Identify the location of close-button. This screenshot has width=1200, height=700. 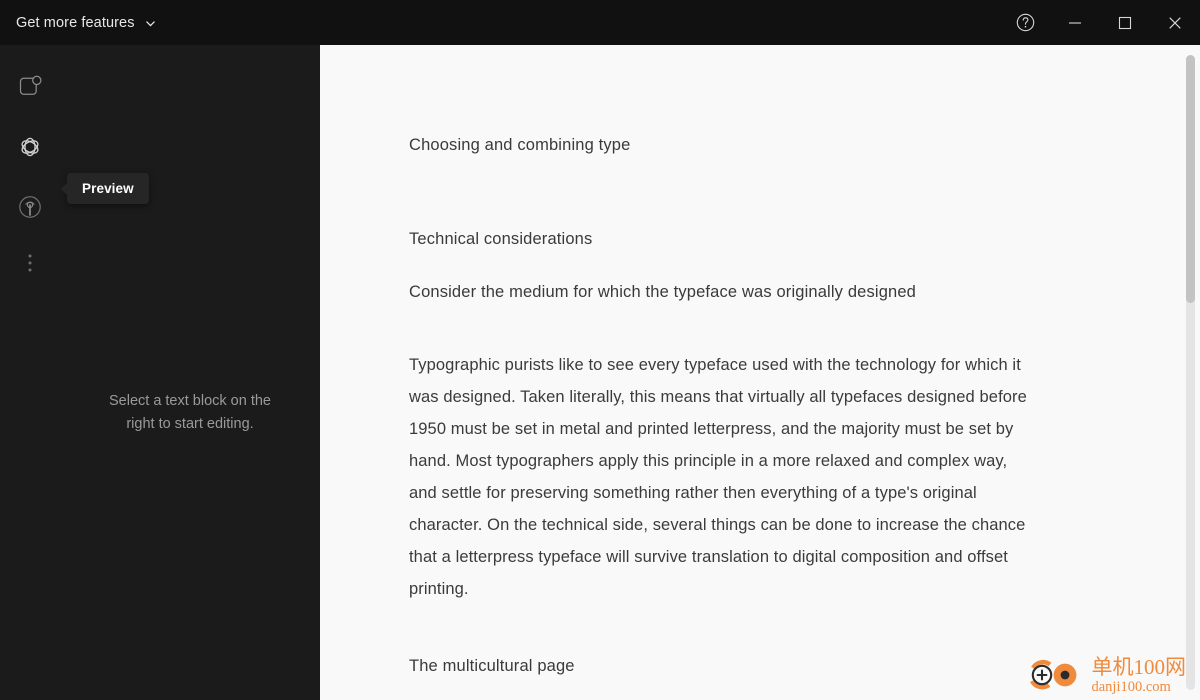
(1175, 22).